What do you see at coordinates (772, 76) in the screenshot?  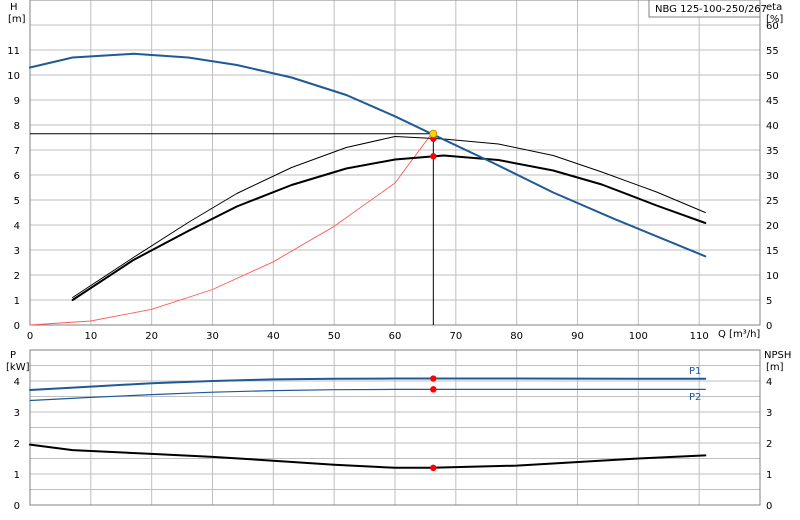 I see `eta-tick-label: 50` at bounding box center [772, 76].